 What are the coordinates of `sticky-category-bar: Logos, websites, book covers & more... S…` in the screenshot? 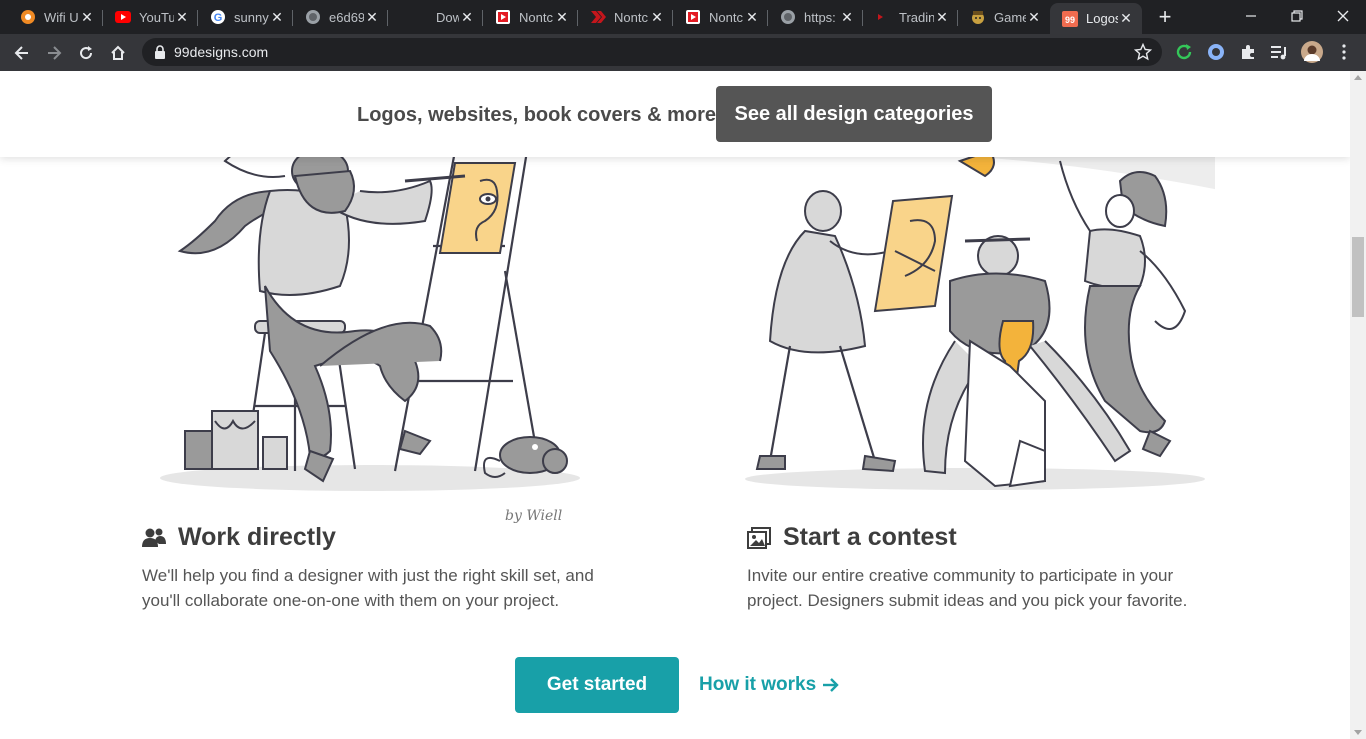 It's located at (675, 114).